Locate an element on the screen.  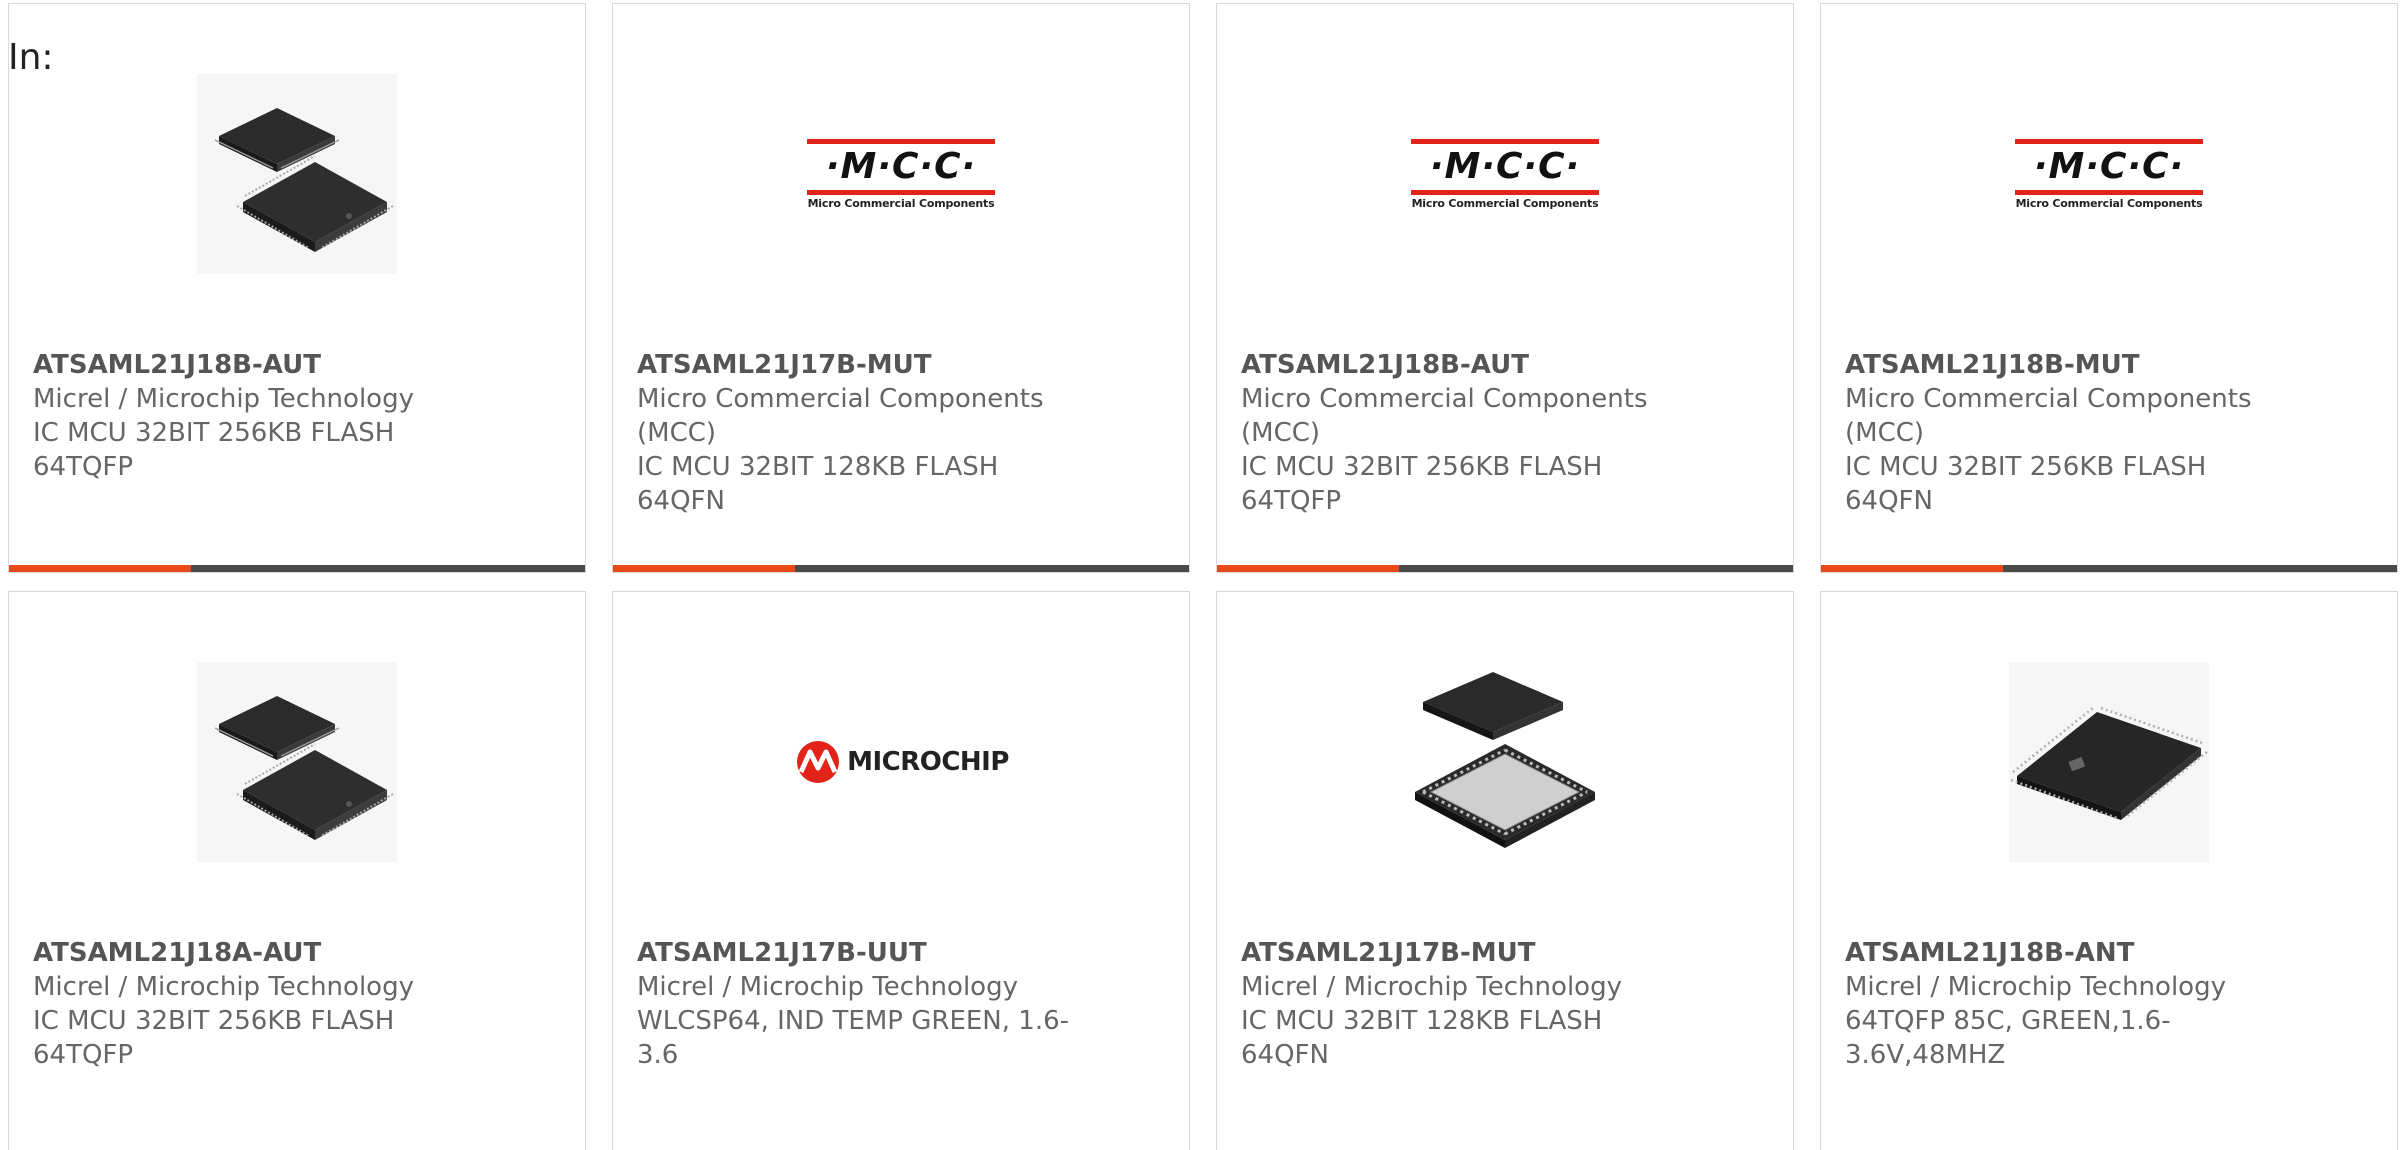
microchip-logo-icon: MICROCHIP is located at coordinates (901, 762).